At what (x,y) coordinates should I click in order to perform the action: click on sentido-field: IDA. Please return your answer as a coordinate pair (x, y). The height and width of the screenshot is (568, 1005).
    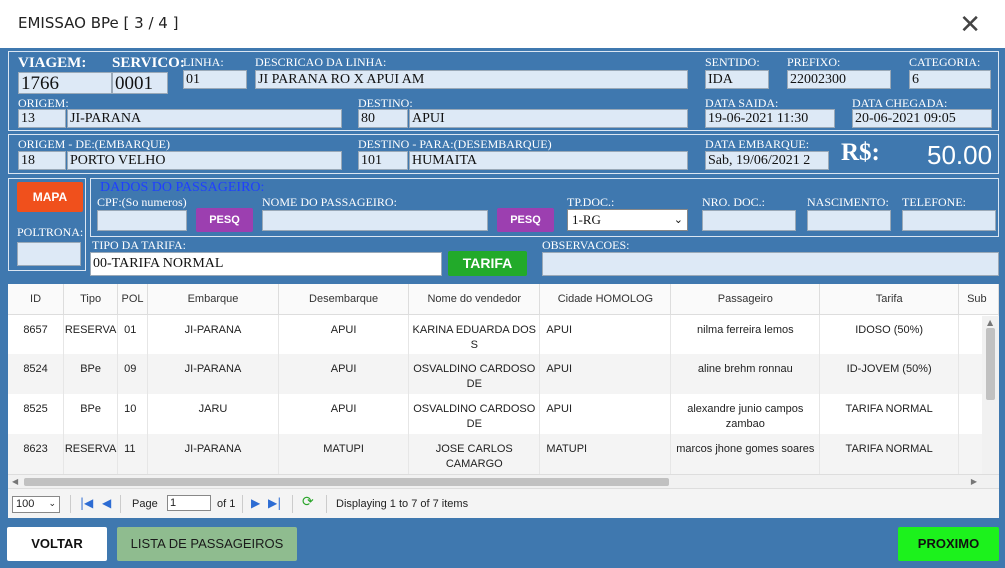
    Looking at the image, I should click on (737, 79).